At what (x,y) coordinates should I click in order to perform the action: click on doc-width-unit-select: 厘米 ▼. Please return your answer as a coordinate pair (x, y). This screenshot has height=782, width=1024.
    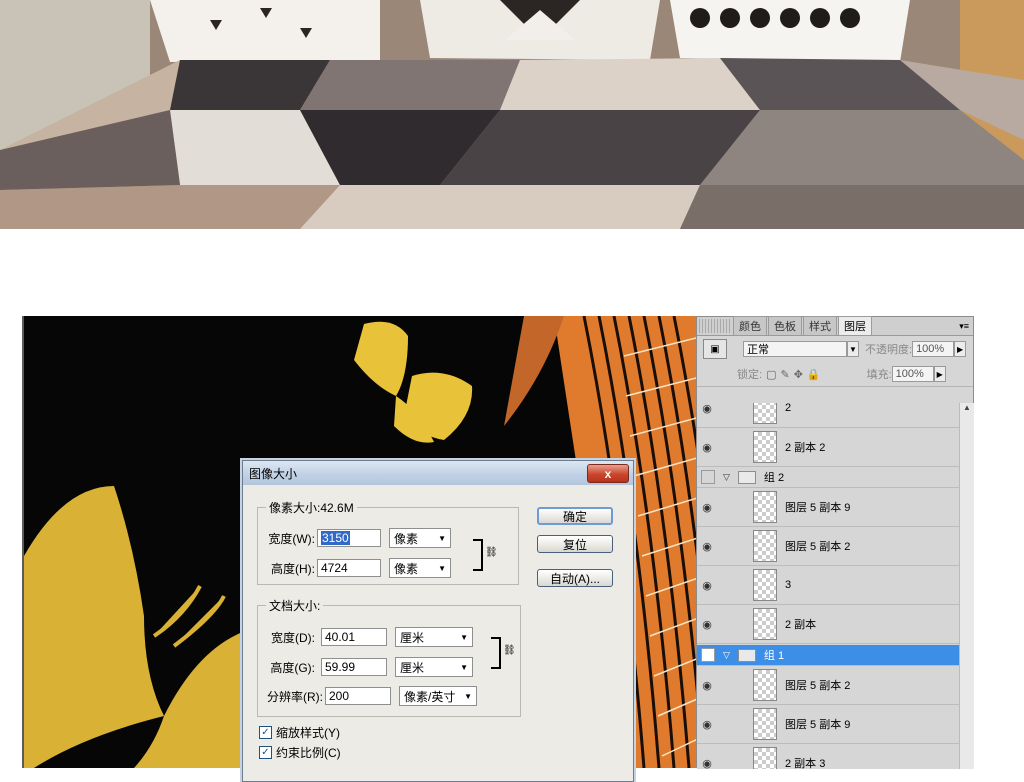
    Looking at the image, I should click on (434, 637).